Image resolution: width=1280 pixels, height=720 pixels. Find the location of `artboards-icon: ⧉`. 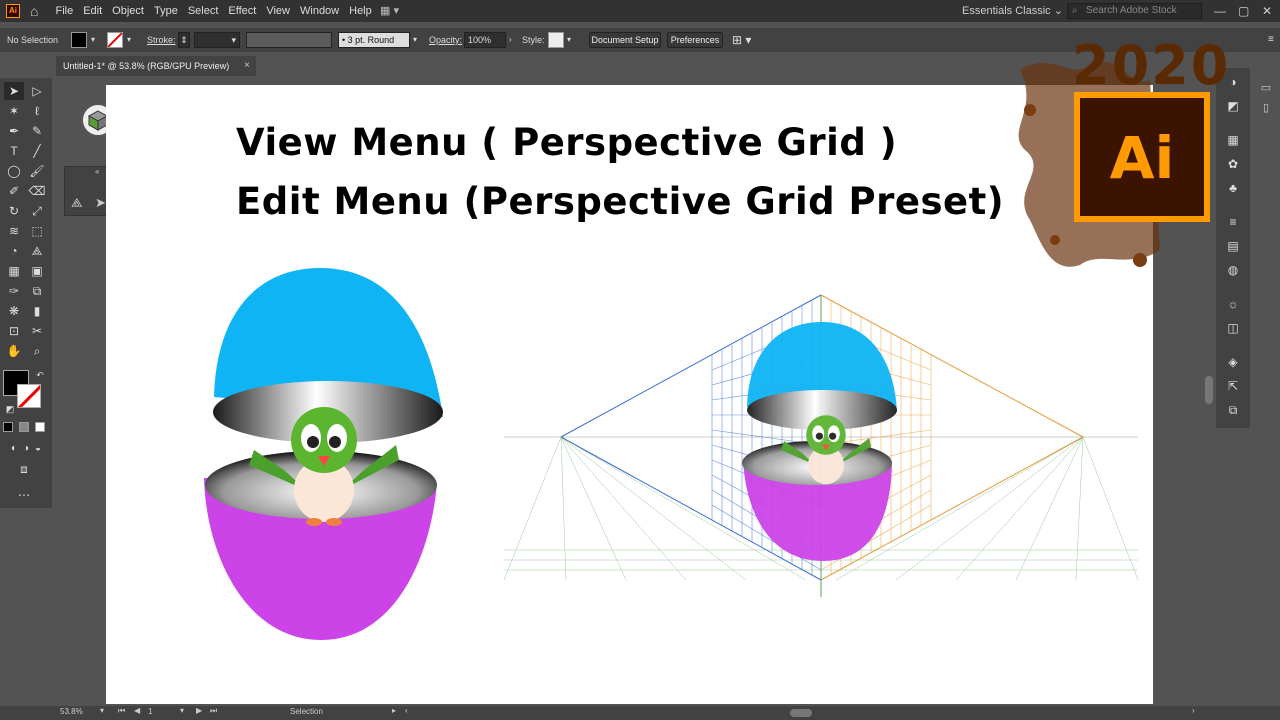

artboards-icon: ⧉ is located at coordinates (1233, 410).